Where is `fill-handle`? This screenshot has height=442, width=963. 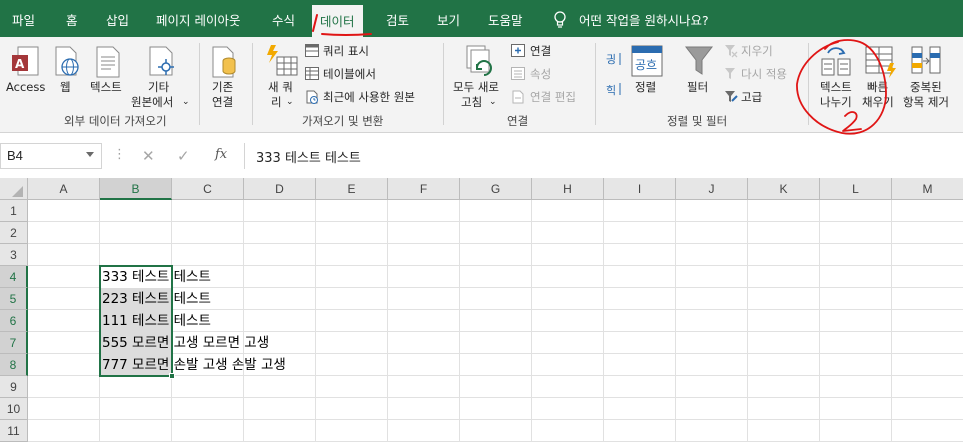 fill-handle is located at coordinates (172, 376).